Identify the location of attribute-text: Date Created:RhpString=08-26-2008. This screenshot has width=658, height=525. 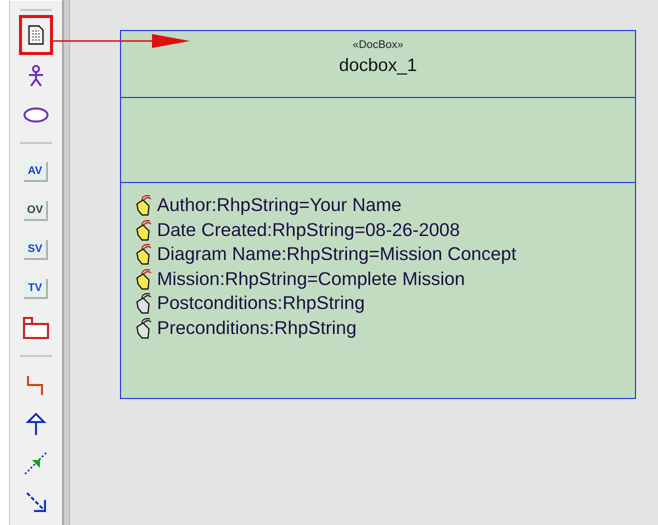
(308, 229).